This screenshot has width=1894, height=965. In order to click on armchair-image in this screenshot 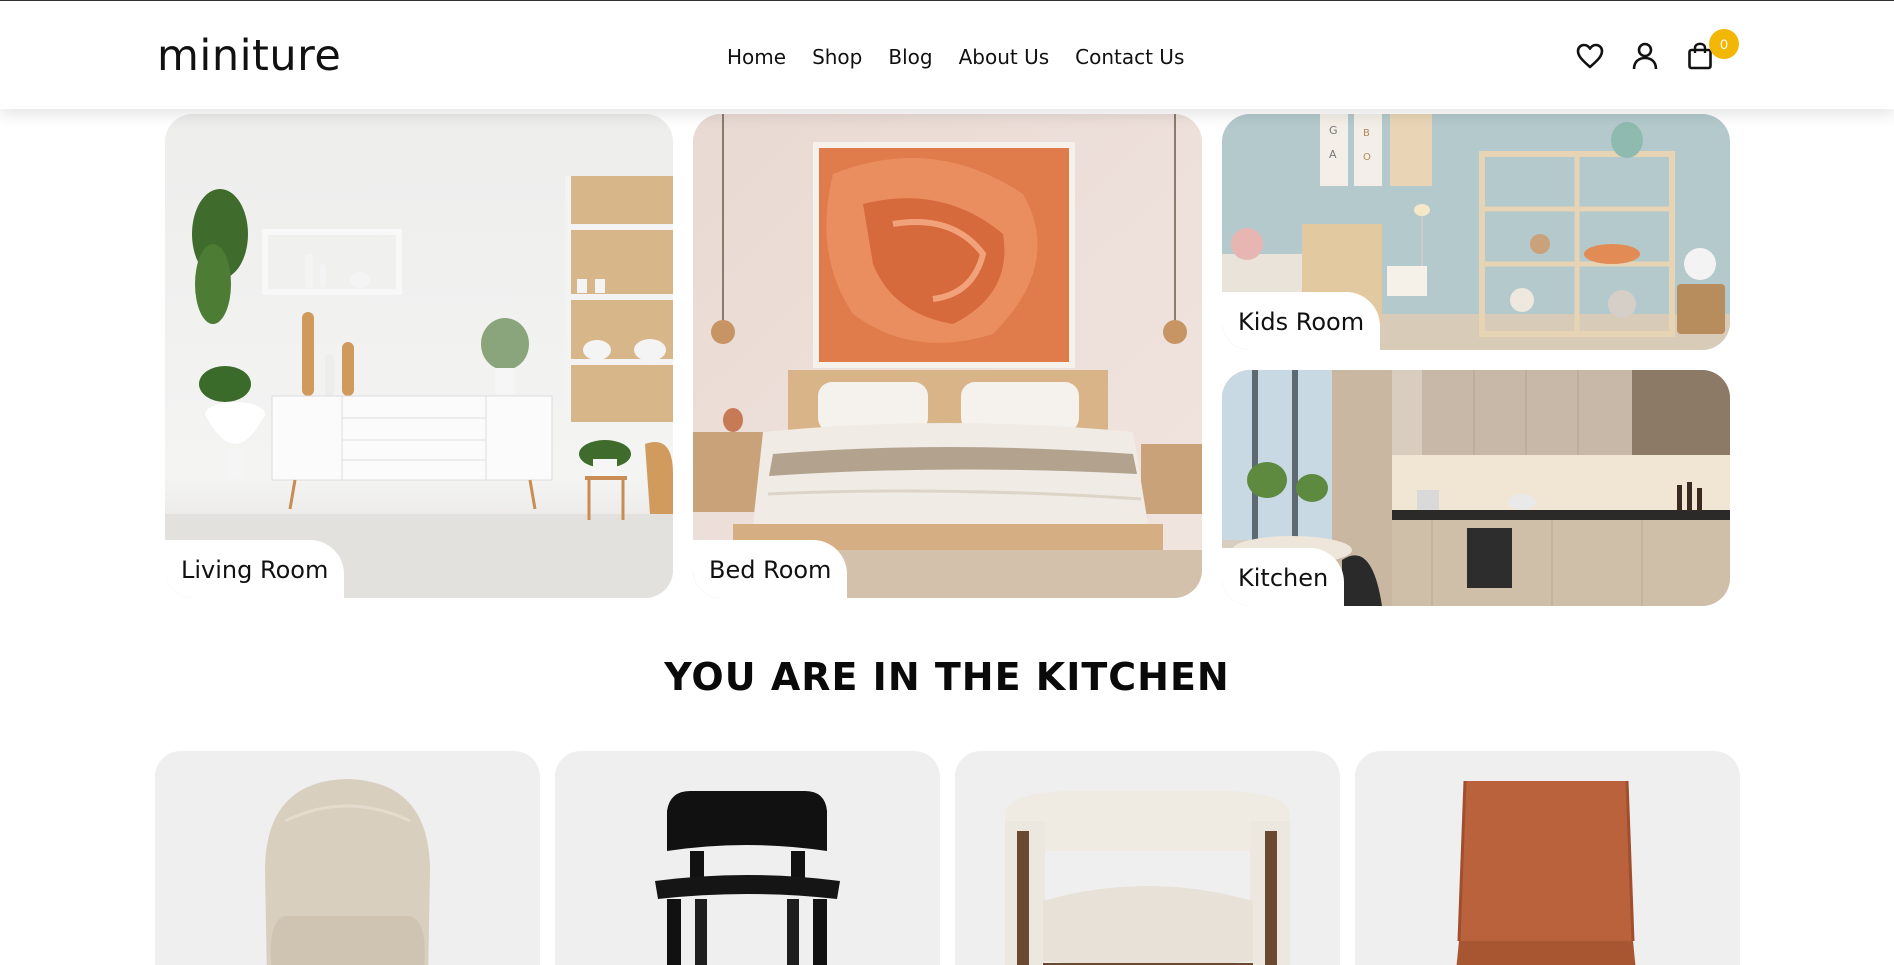, I will do `click(1147, 858)`.